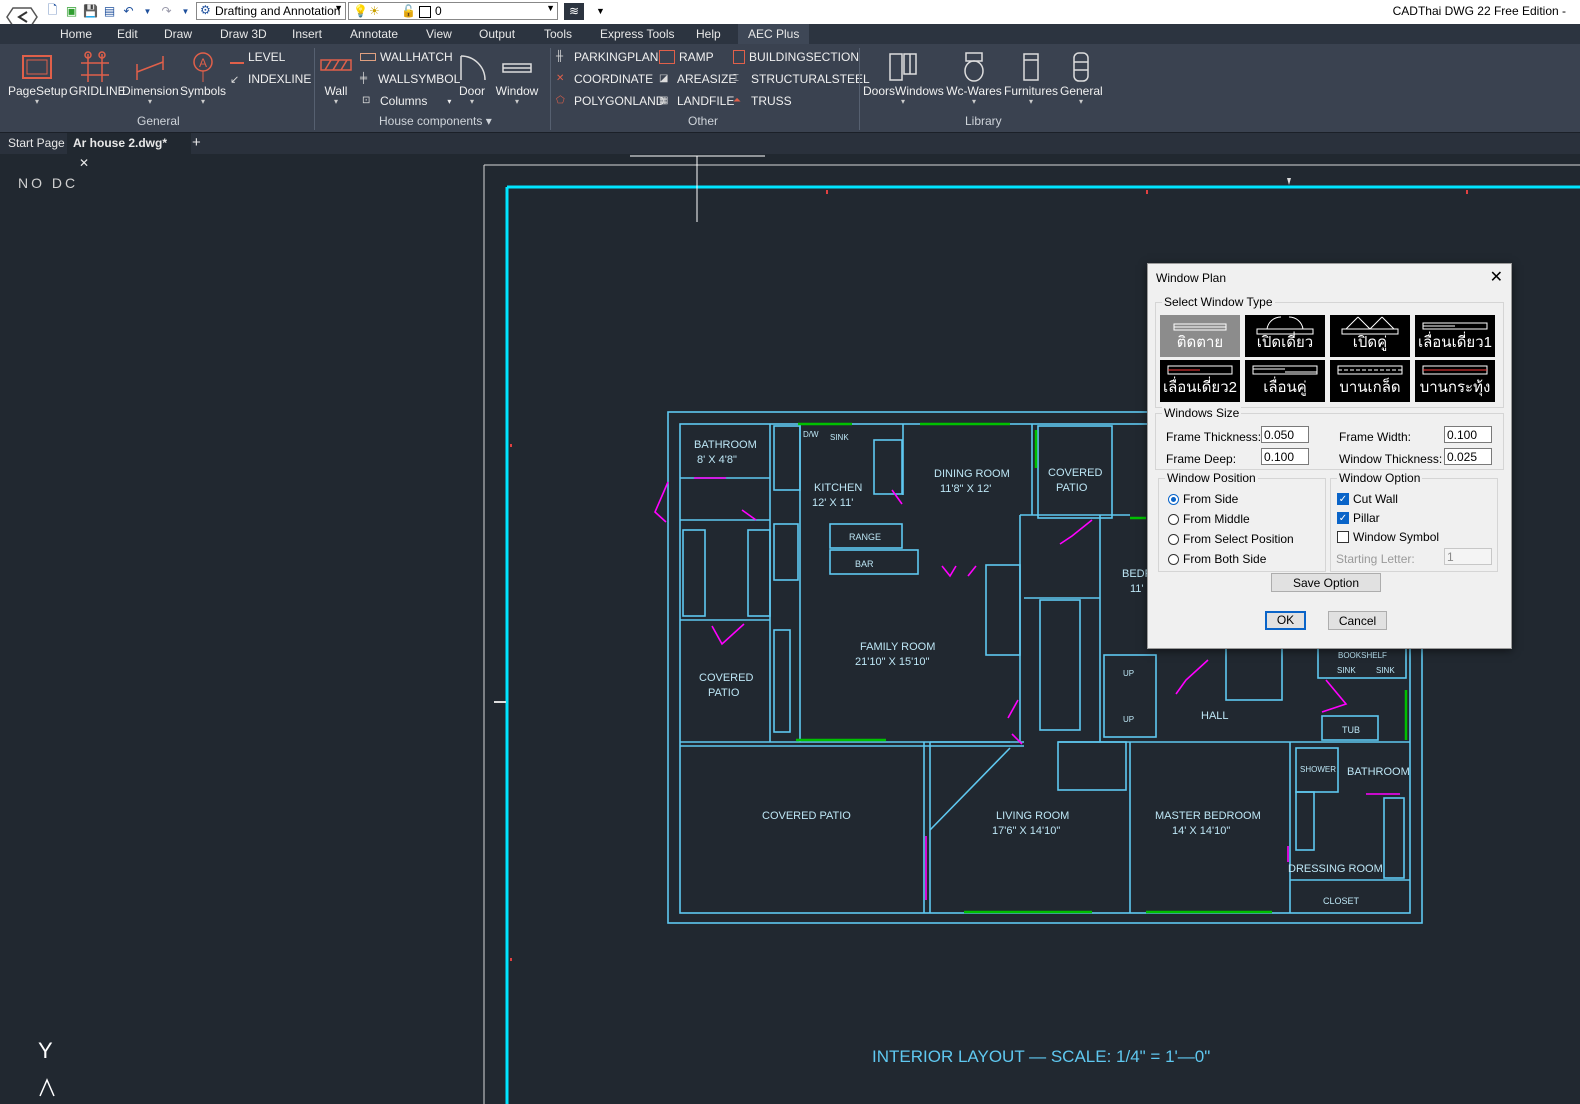 Image resolution: width=1580 pixels, height=1104 pixels. Describe the element at coordinates (1375, 437) in the screenshot. I see `frame-width-label: Frame Width:` at that location.